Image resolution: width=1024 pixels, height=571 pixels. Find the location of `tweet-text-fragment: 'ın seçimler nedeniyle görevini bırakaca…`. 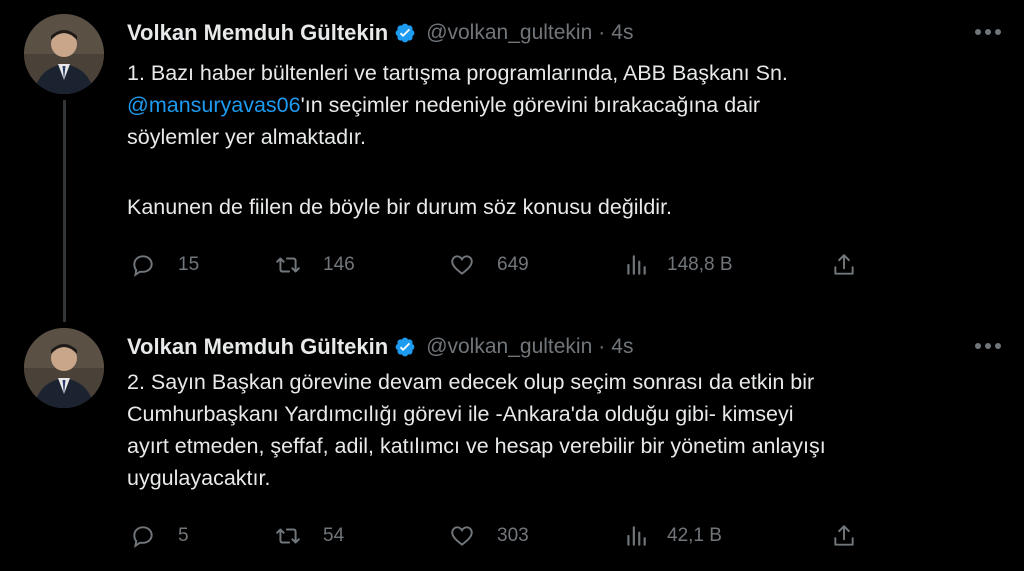

tweet-text-fragment: 'ın seçimler nedeniyle görevini bırakaca… is located at coordinates (530, 105).